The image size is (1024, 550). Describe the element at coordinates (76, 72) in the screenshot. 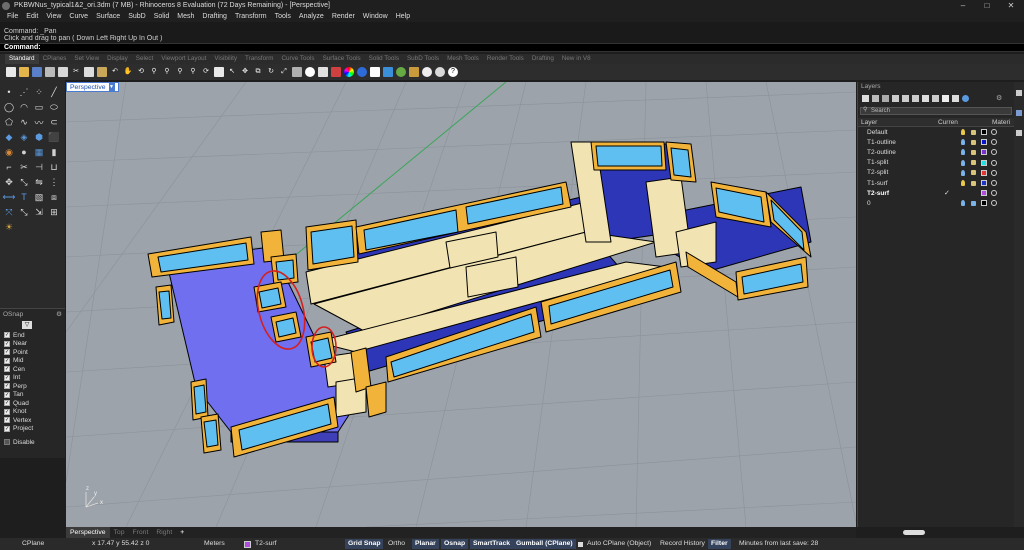

I see `cut-icon: ✂` at that location.